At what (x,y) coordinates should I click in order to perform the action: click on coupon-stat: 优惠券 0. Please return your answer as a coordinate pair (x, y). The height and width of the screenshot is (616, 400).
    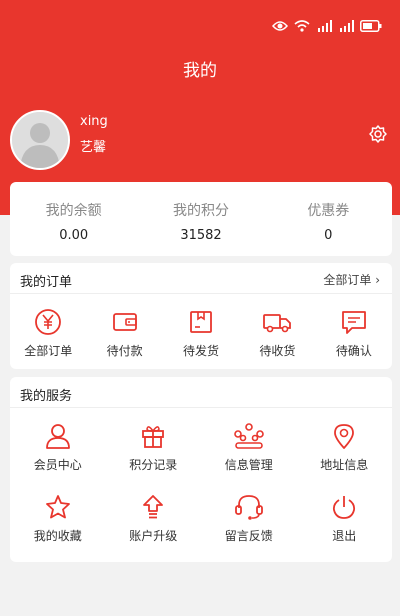
    Looking at the image, I should click on (328, 219).